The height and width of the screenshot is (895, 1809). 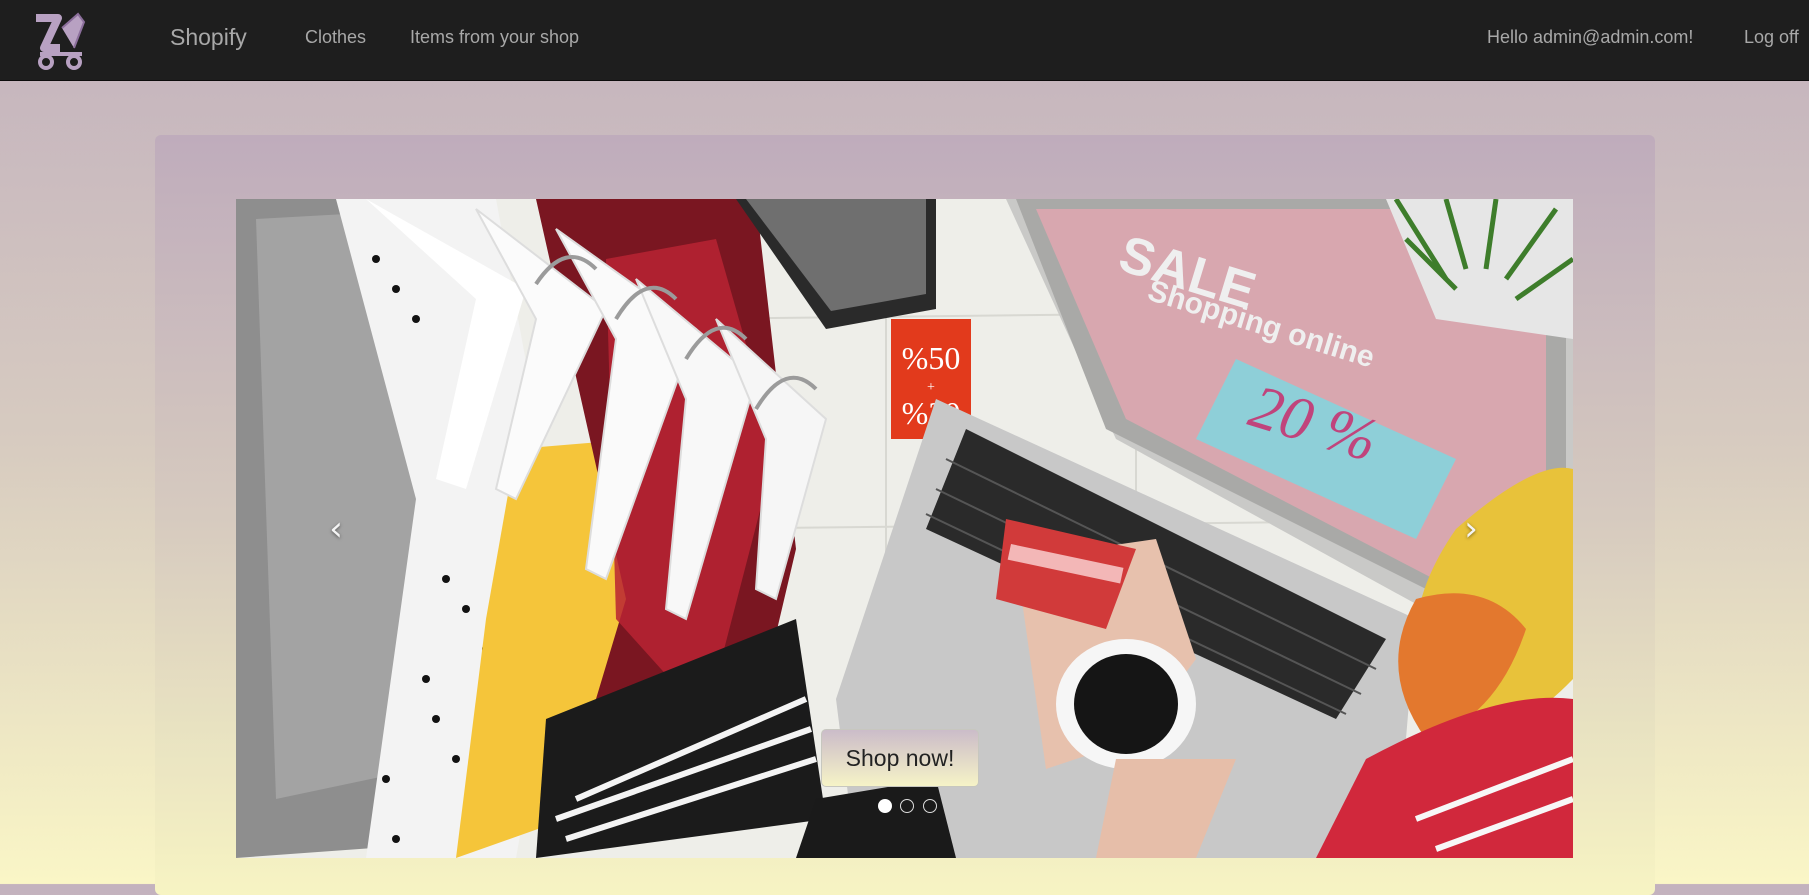 I want to click on brand-link: Shopify, so click(x=208, y=37).